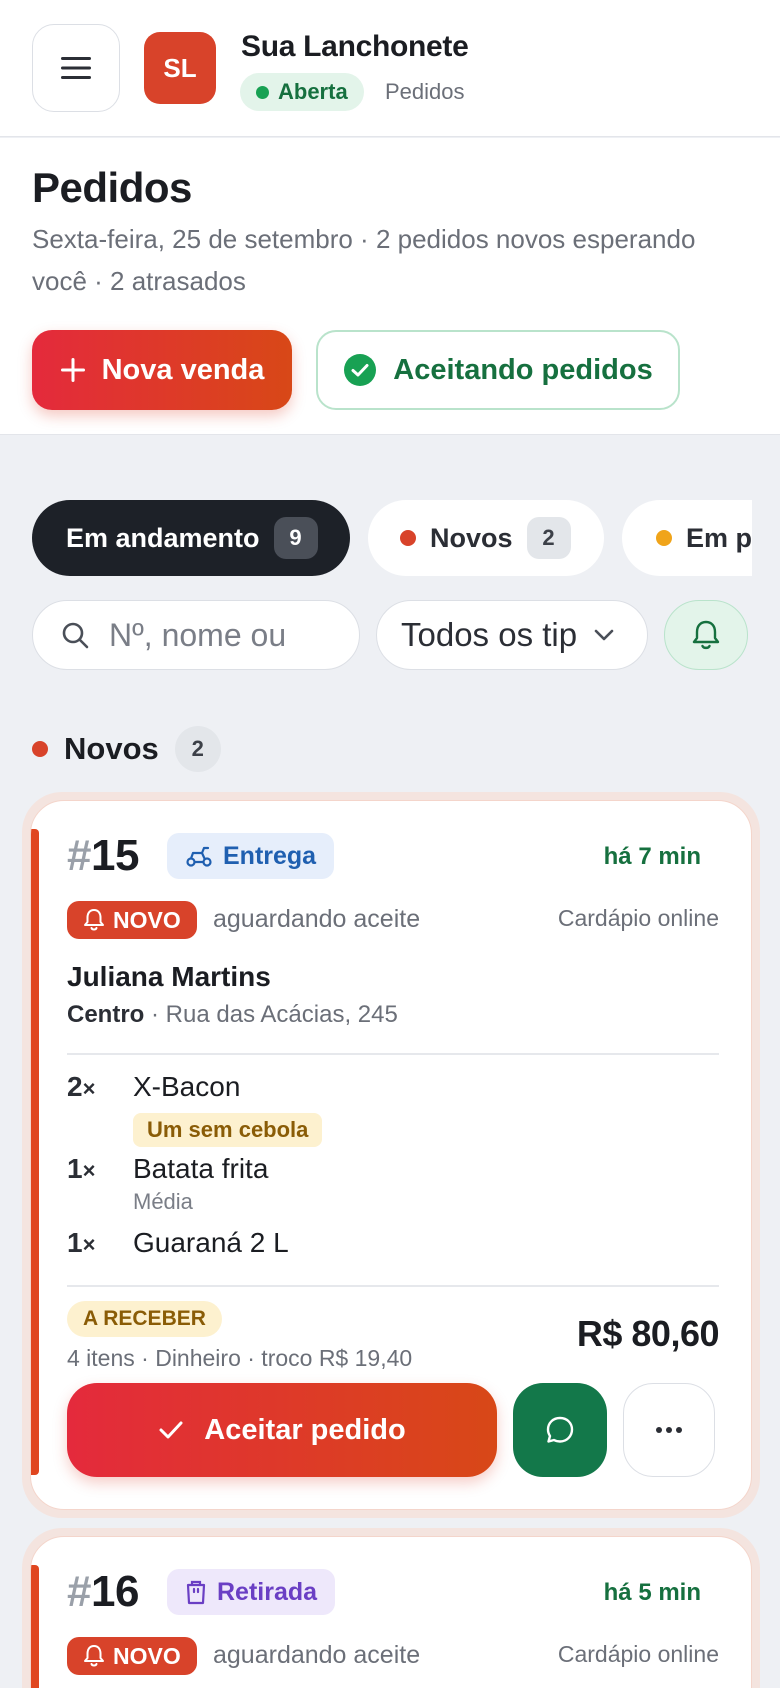 This screenshot has height=1688, width=780. I want to click on section-count: 2, so click(197, 749).